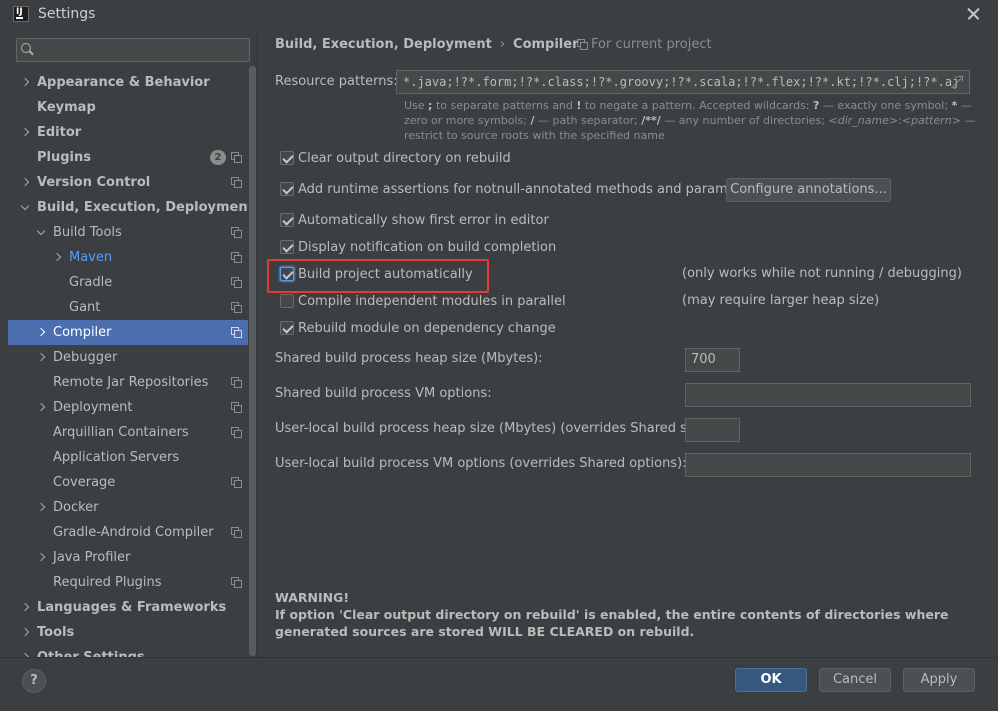 The width and height of the screenshot is (998, 711). Describe the element at coordinates (129, 357) in the screenshot. I see `sidebar-item-debugger: Debugger` at that location.